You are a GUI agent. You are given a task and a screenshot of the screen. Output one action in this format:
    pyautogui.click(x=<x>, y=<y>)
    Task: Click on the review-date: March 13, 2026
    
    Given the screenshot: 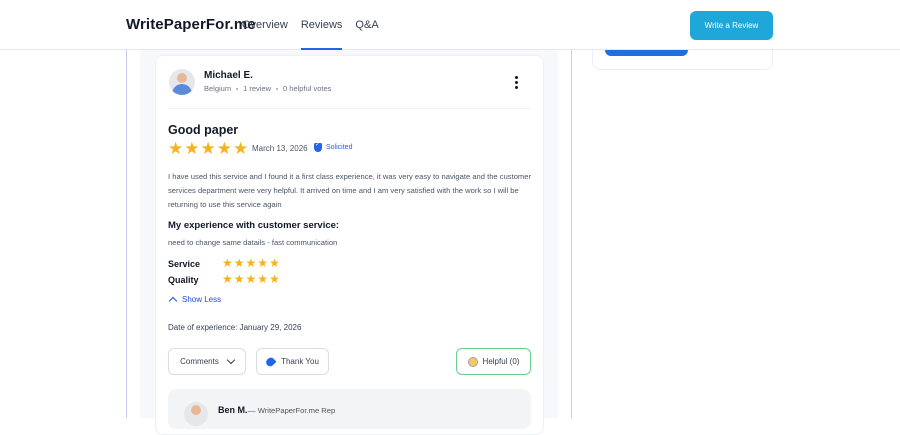 What is the action you would take?
    pyautogui.click(x=280, y=148)
    